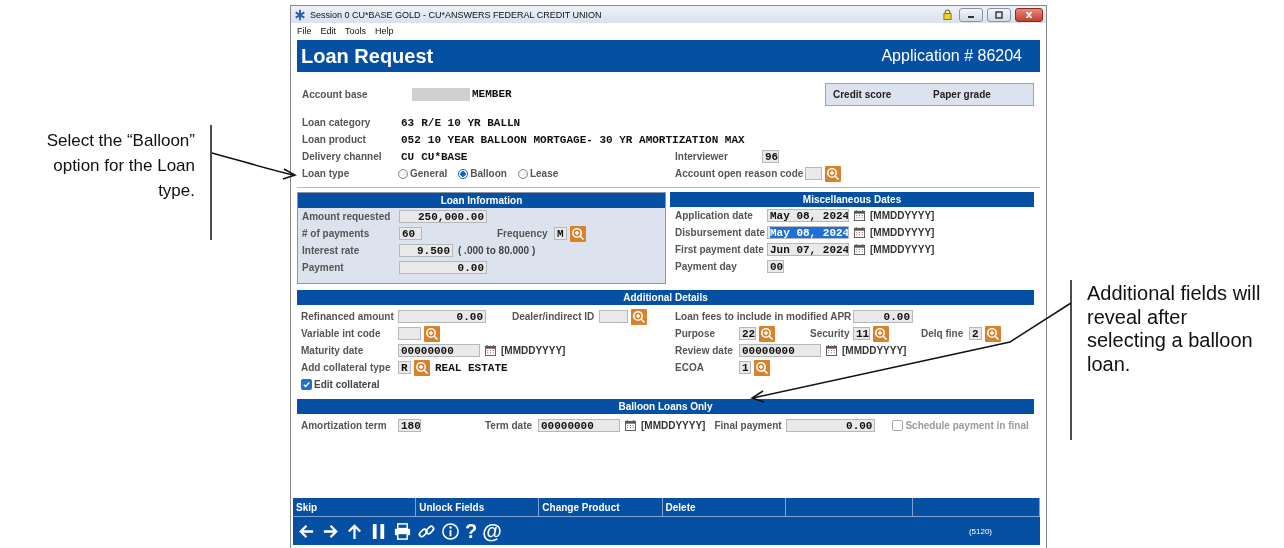  Describe the element at coordinates (354, 531) in the screenshot. I see `up-arrow-icon` at that location.